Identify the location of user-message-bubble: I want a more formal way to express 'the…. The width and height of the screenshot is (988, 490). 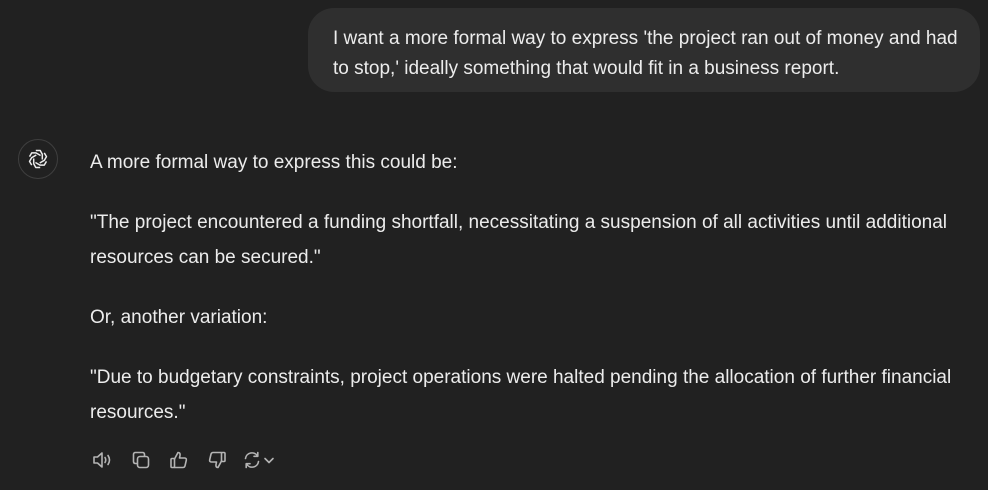
(644, 50).